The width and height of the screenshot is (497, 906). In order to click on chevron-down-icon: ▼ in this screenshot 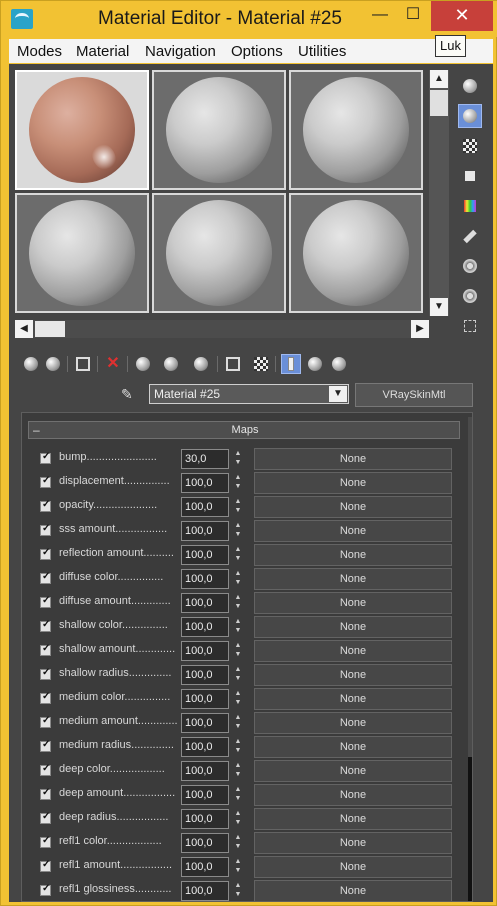, I will do `click(338, 394)`.